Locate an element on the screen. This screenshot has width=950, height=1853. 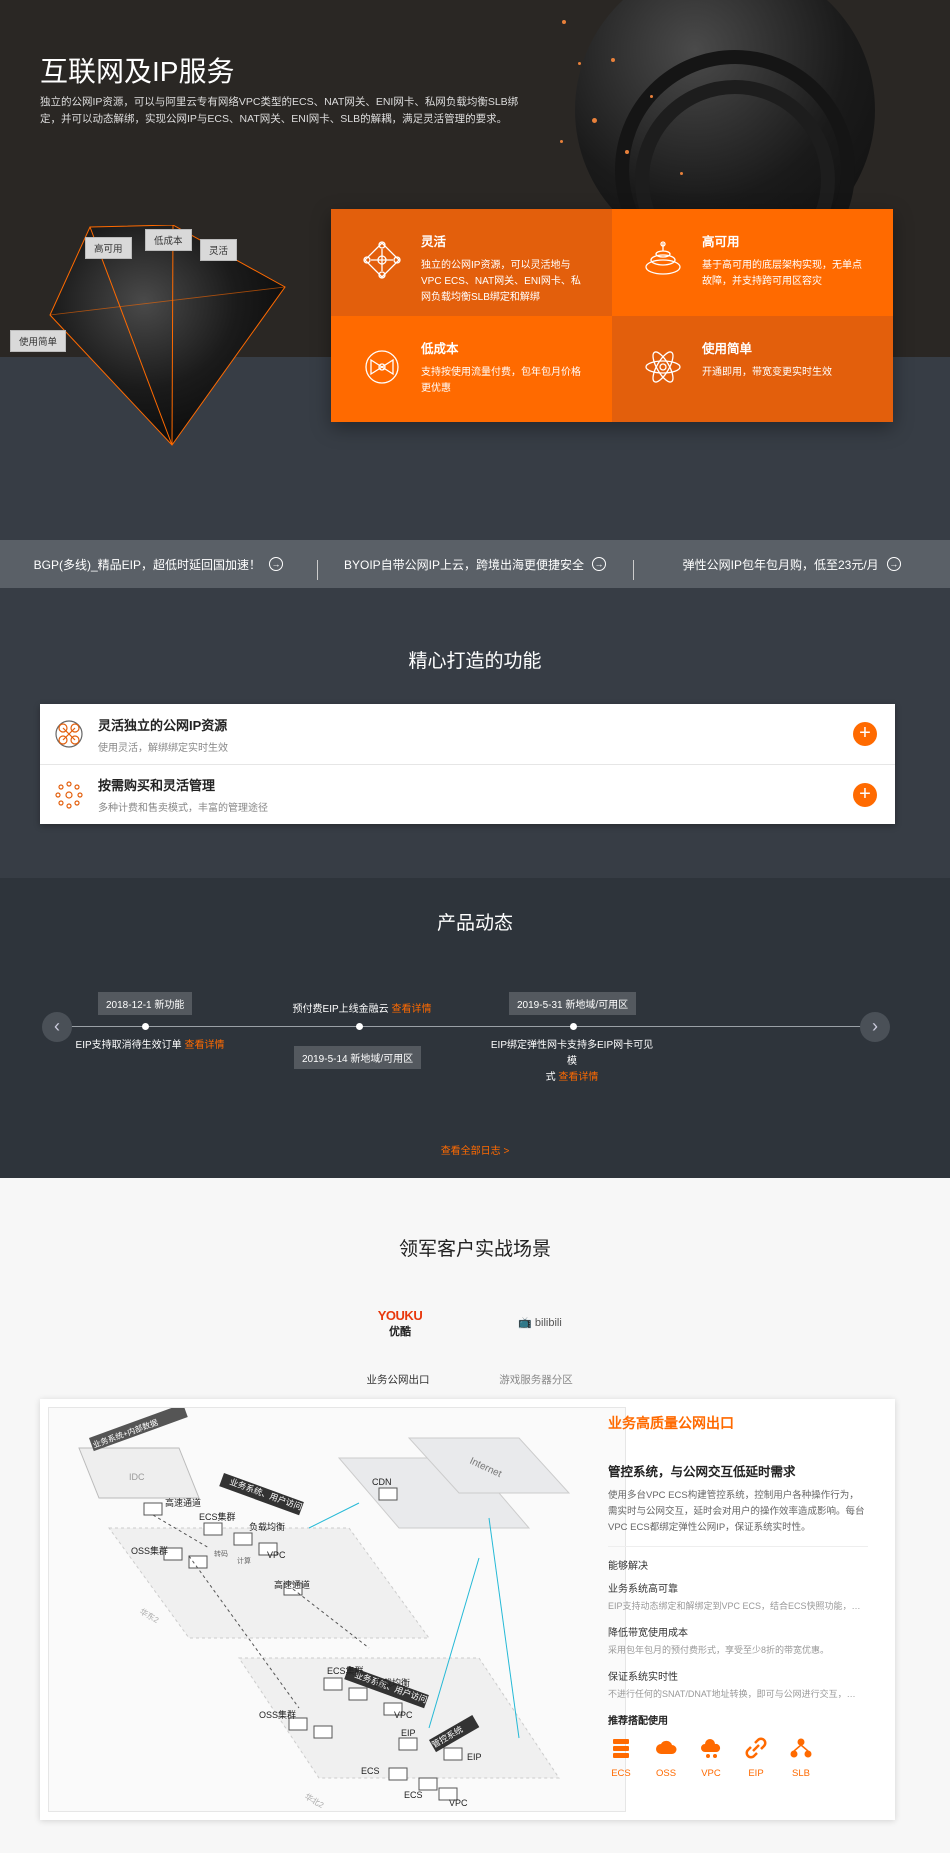
promo-link-byoip: BYOIP自带公网IP上云，跨境出海更便捷安全 → is located at coordinates (475, 568).